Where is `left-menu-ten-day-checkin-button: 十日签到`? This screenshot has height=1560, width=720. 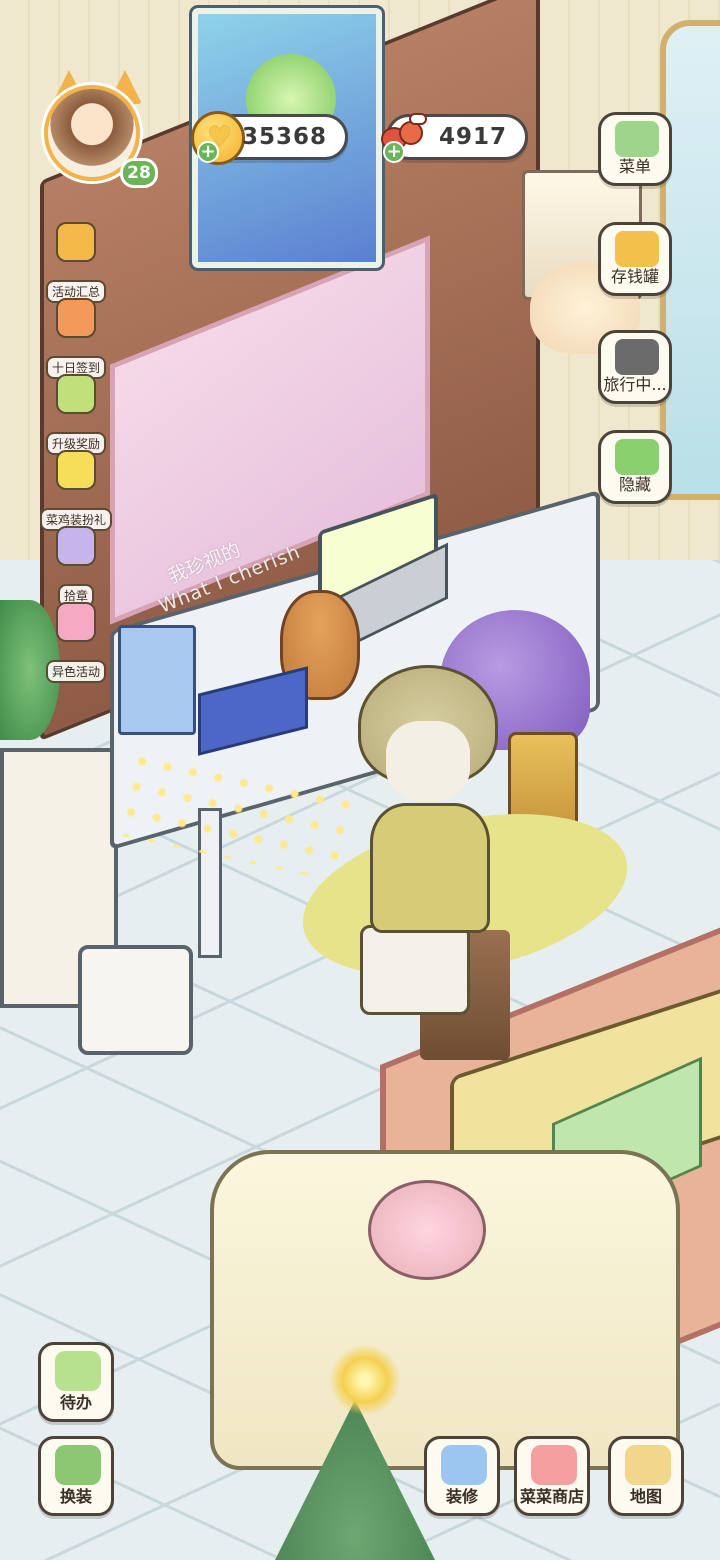 left-menu-ten-day-checkin-button: 十日签到 is located at coordinates (76, 338).